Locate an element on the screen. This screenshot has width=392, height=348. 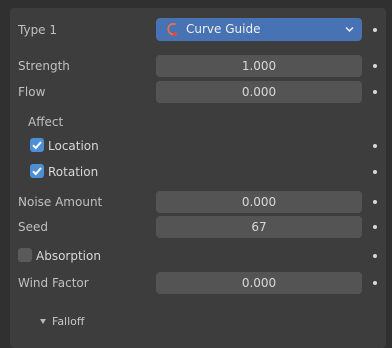
wind-factor-label: Wind Factor is located at coordinates (53, 283).